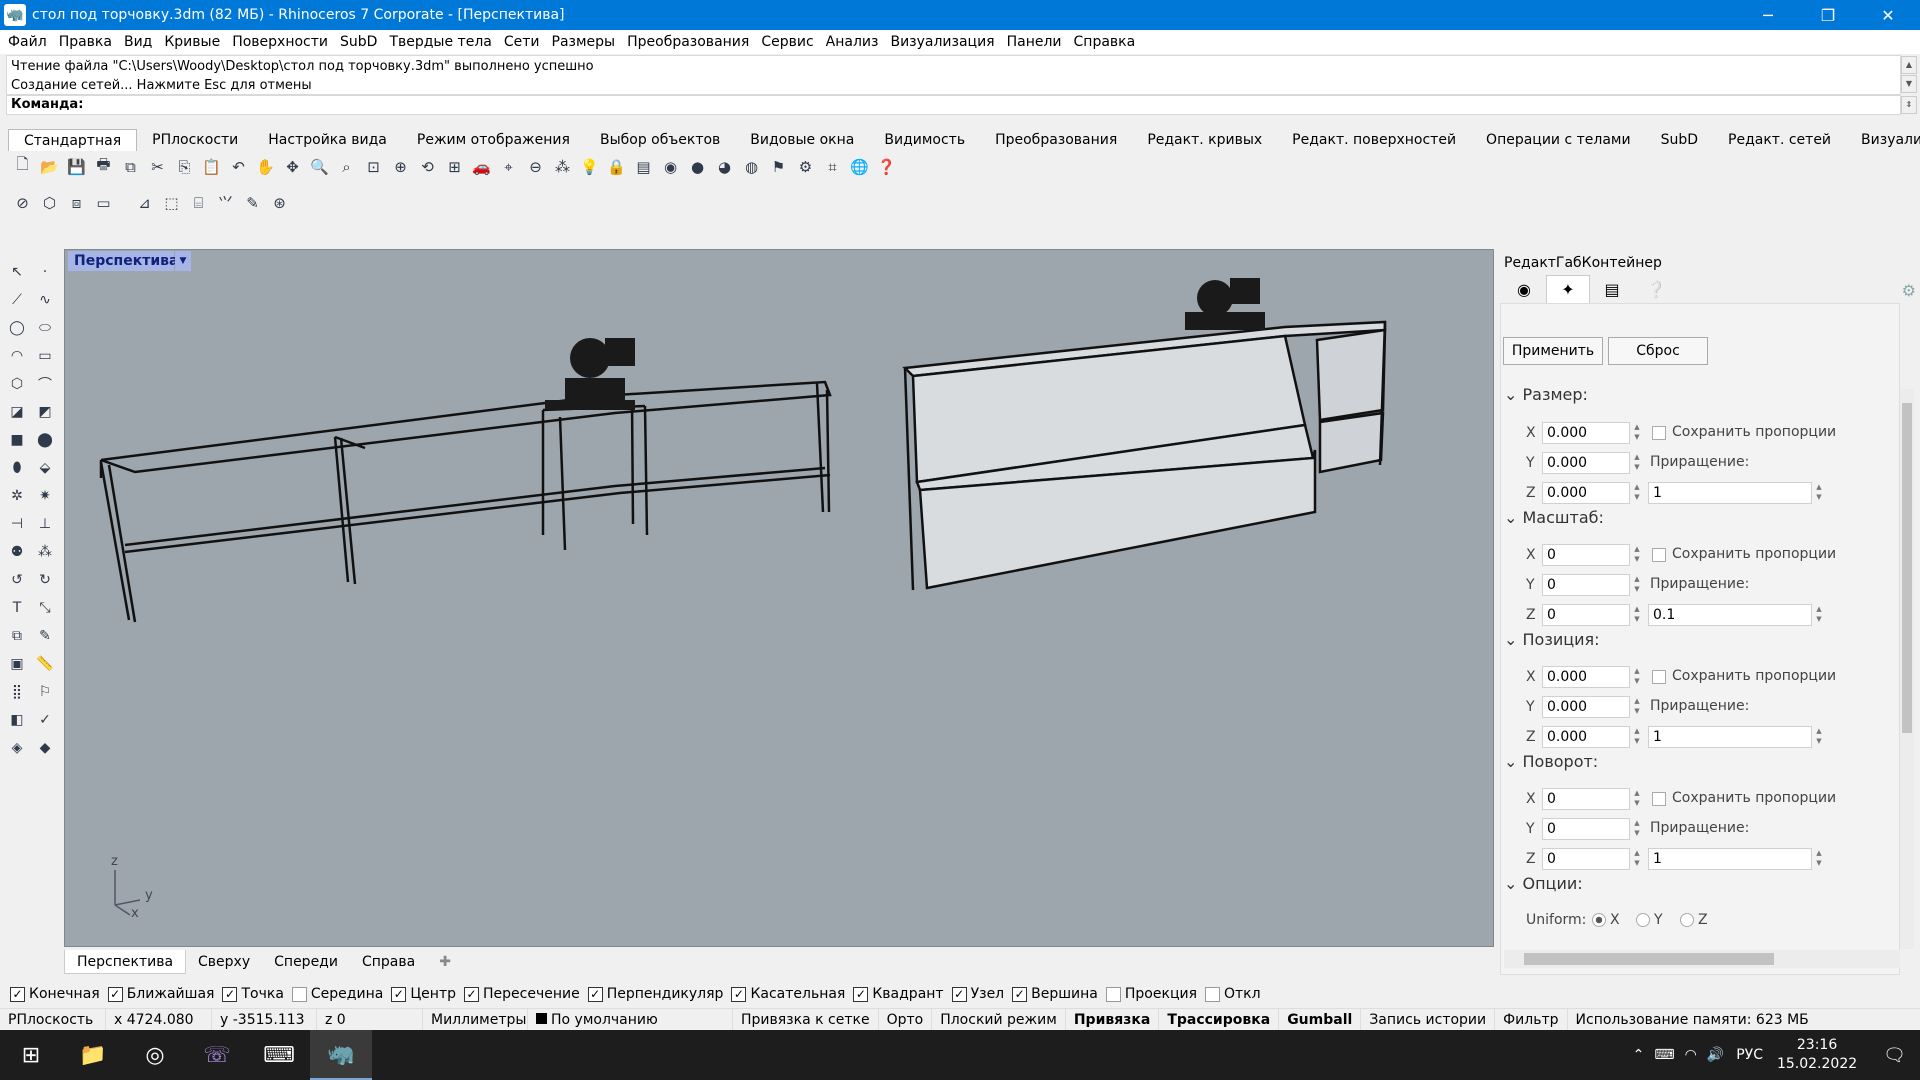 This screenshot has width=1920, height=1080. Describe the element at coordinates (388, 962) in the screenshot. I see `vptab-right: Справа` at that location.